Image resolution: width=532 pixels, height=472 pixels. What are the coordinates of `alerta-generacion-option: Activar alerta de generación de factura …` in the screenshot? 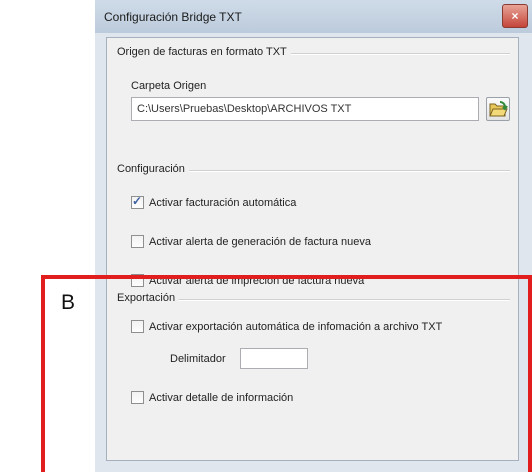 It's located at (251, 241).